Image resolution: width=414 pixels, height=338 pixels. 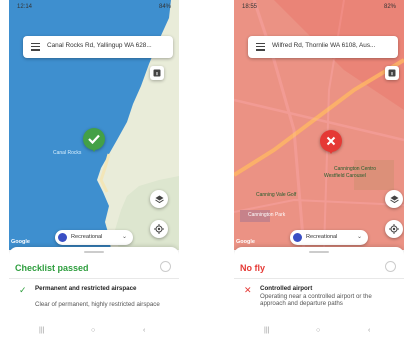 I want to click on poi-label: Canning Vale Golf, so click(x=276, y=195).